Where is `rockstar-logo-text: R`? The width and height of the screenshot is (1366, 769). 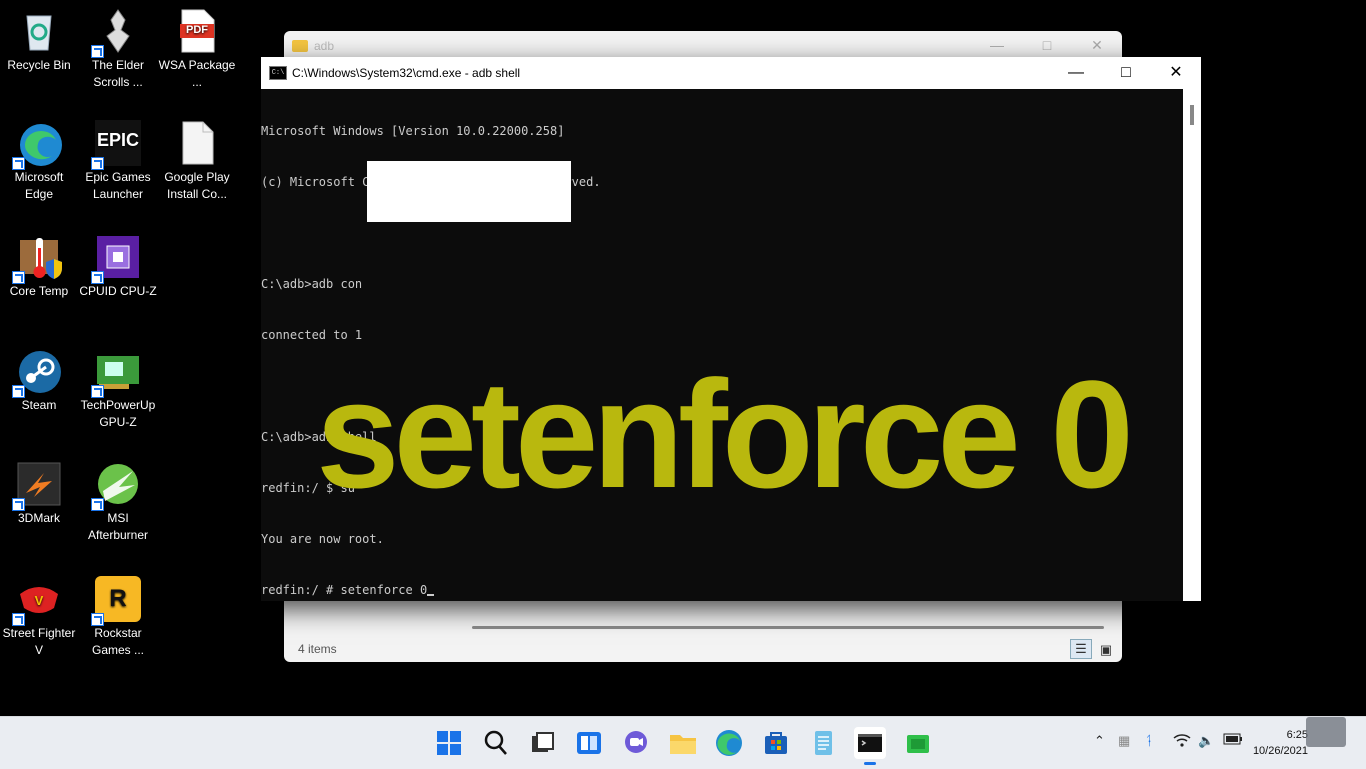
rockstar-logo-text: R is located at coordinates (118, 598).